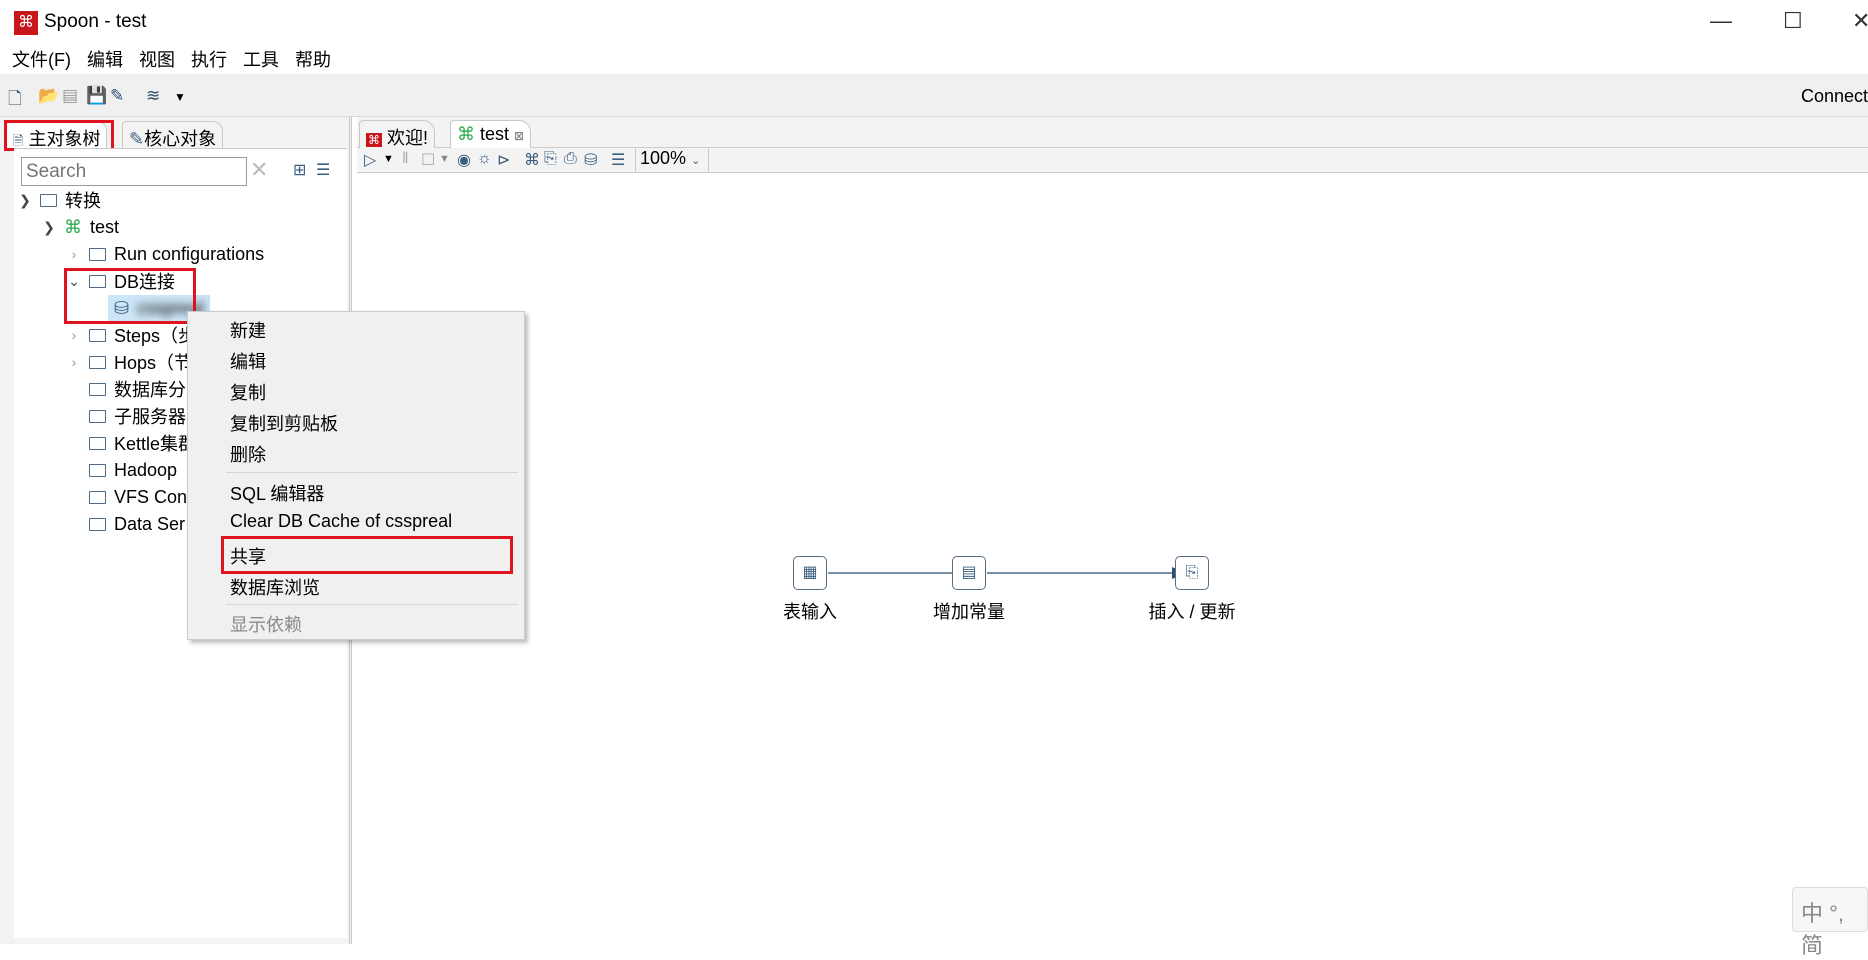 This screenshot has height=960, width=1868. Describe the element at coordinates (275, 587) in the screenshot. I see `menu-item-explore-database: 数据库浏览` at that location.